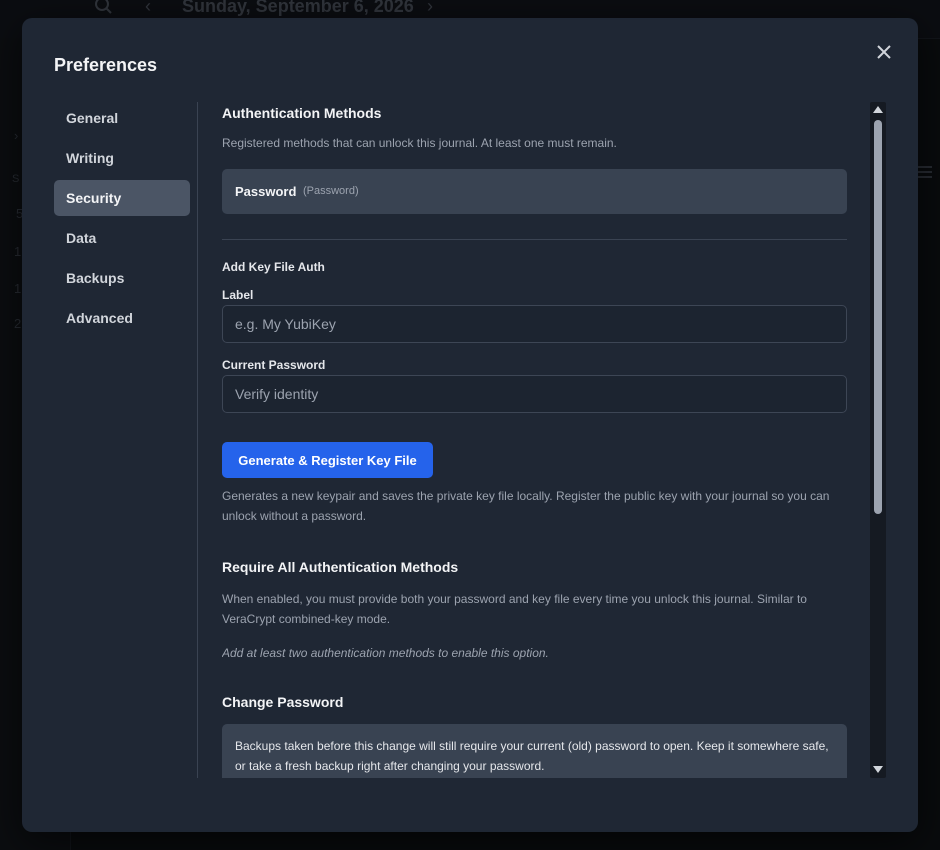 Image resolution: width=940 pixels, height=850 pixels. What do you see at coordinates (302, 113) in the screenshot?
I see `auth-methods-heading: Authentication Methods` at bounding box center [302, 113].